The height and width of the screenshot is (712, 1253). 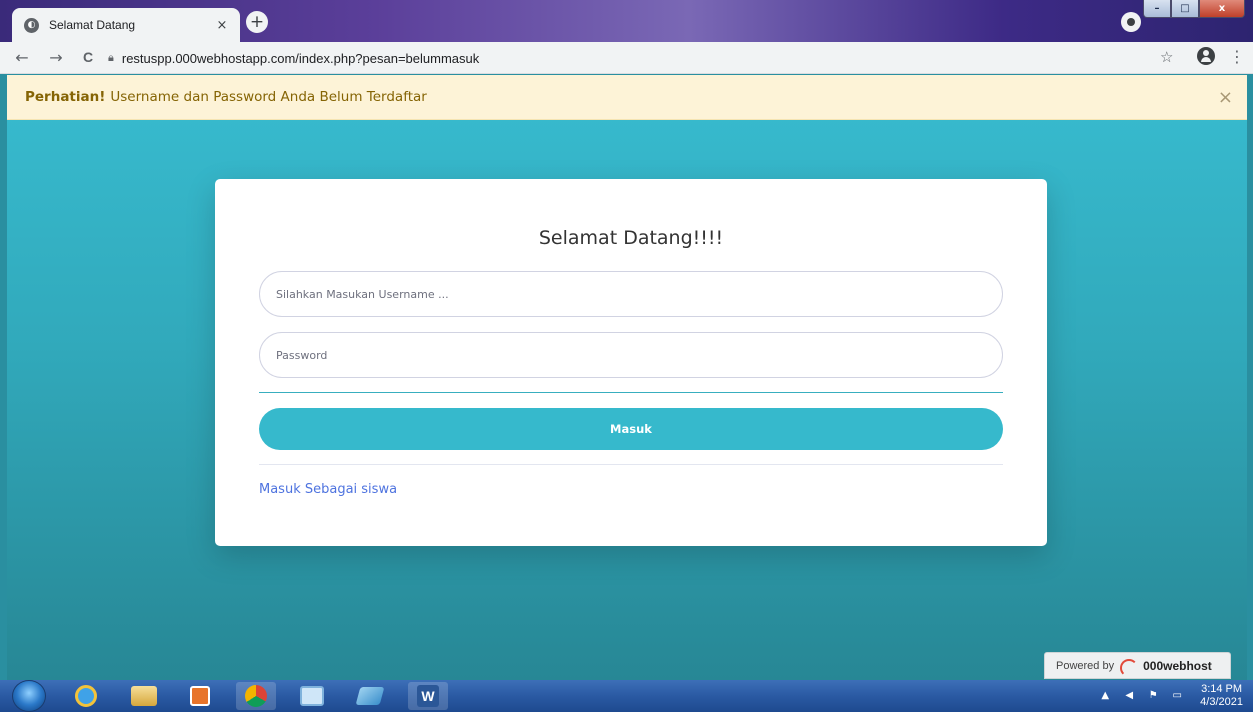 I want to click on window-controls: – □ x, so click(x=1194, y=9).